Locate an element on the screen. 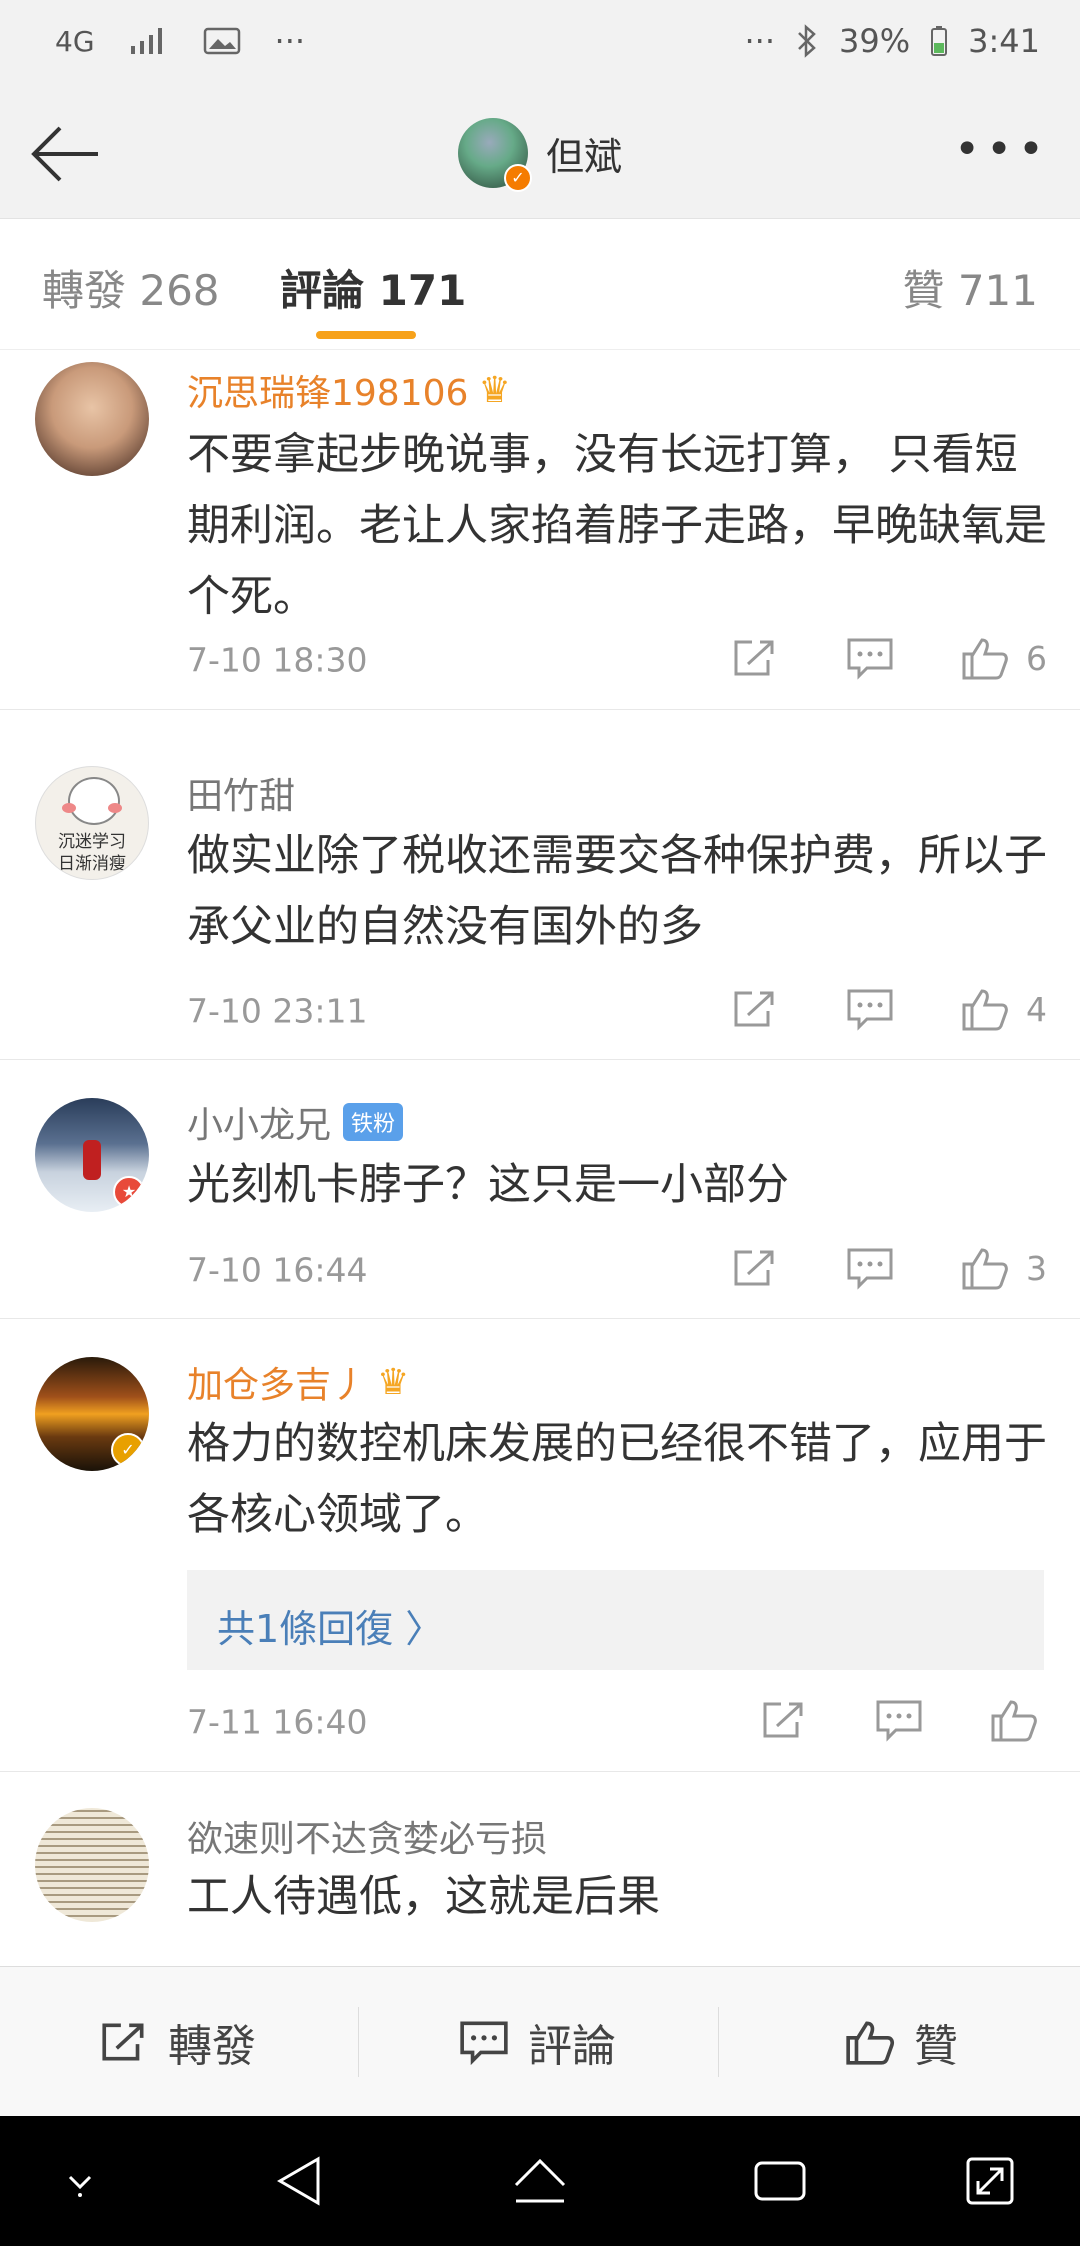 This screenshot has width=1080, height=2246. commenter-name-row: 沉思瑞锋198106 ♛ is located at coordinates (349, 390).